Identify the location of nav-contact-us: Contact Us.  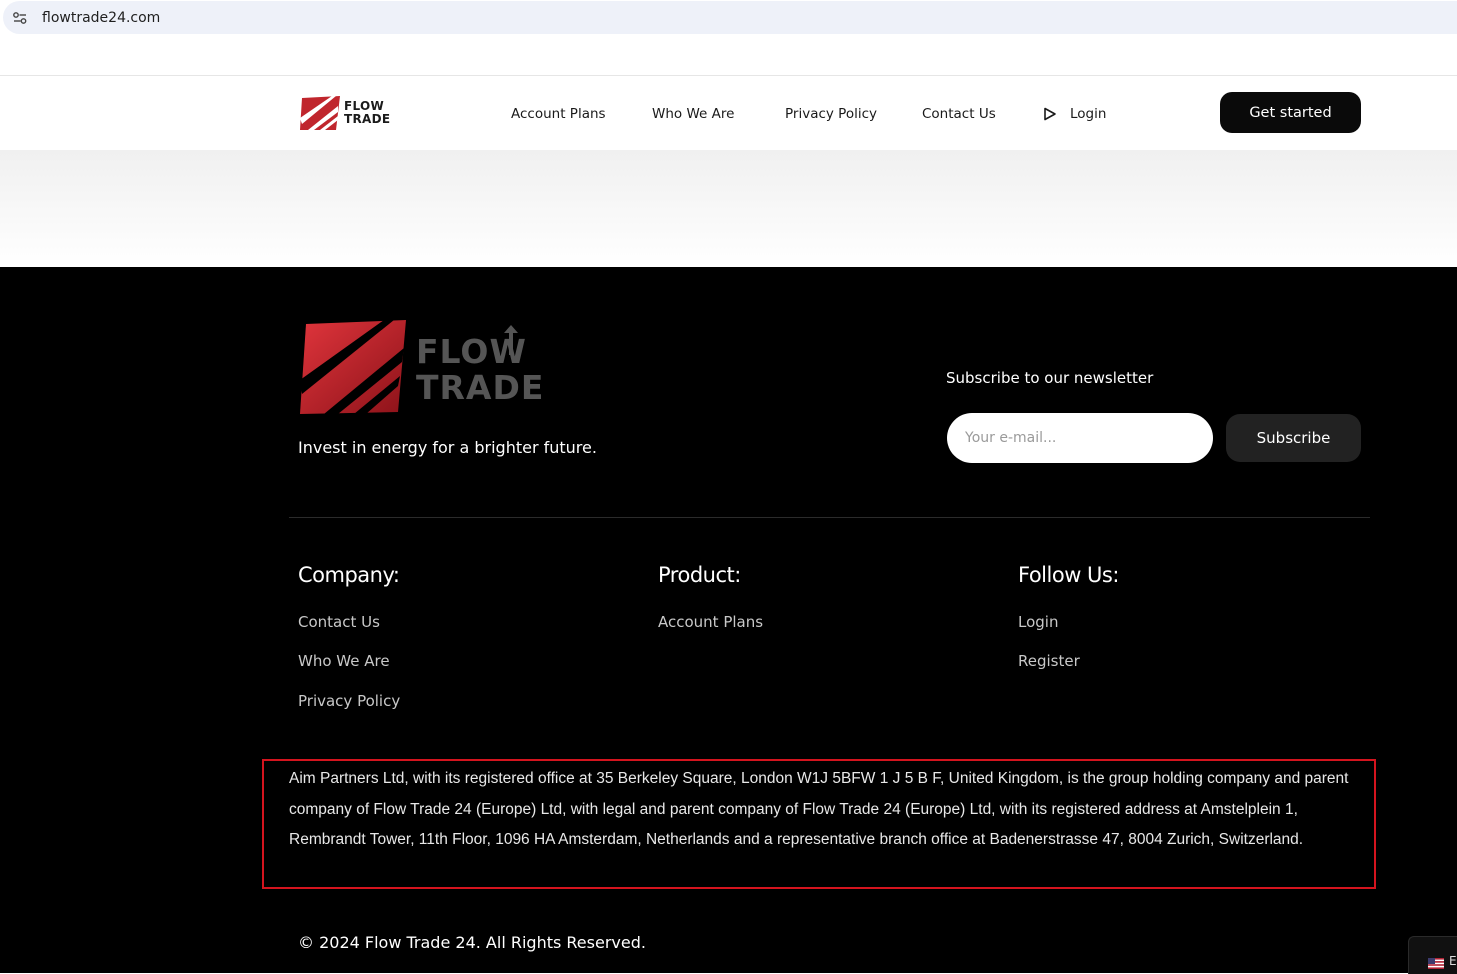
(959, 114).